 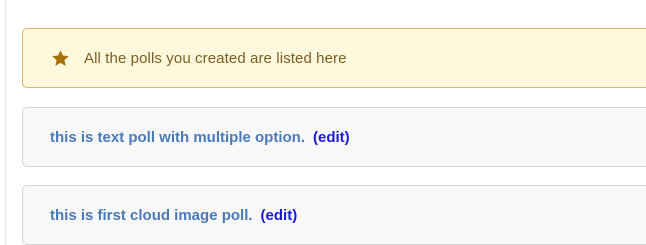 What do you see at coordinates (60, 58) in the screenshot?
I see `star-icon` at bounding box center [60, 58].